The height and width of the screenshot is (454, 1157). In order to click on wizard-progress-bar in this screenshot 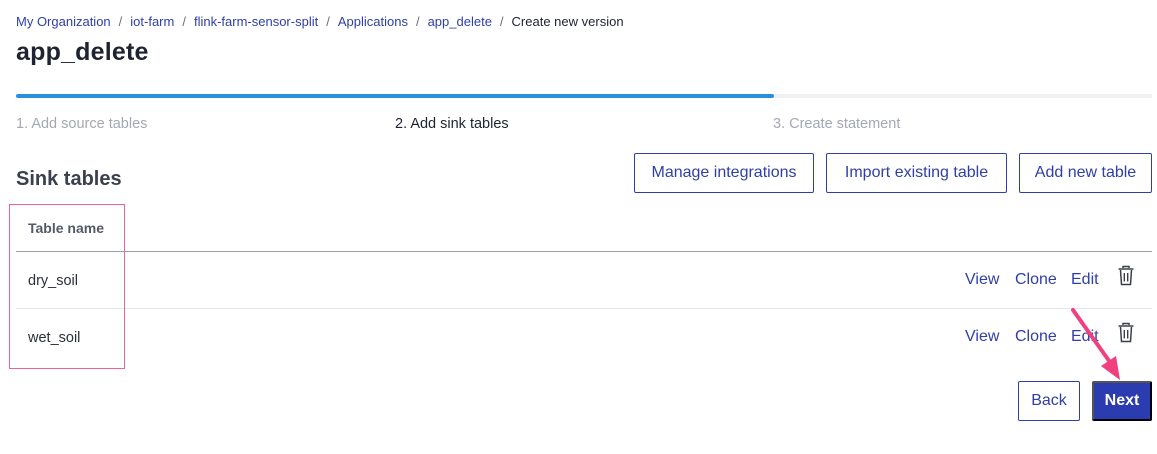, I will do `click(584, 96)`.